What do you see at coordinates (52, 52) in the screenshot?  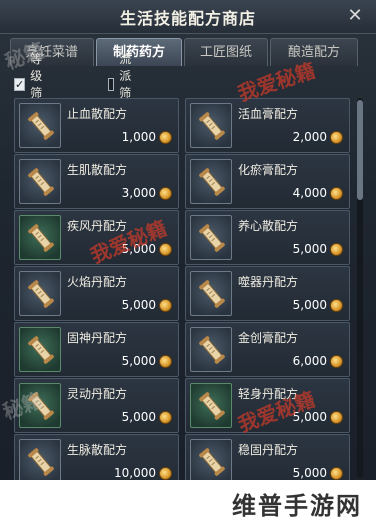 I see `tab-cooking: 烹饪菜谱` at bounding box center [52, 52].